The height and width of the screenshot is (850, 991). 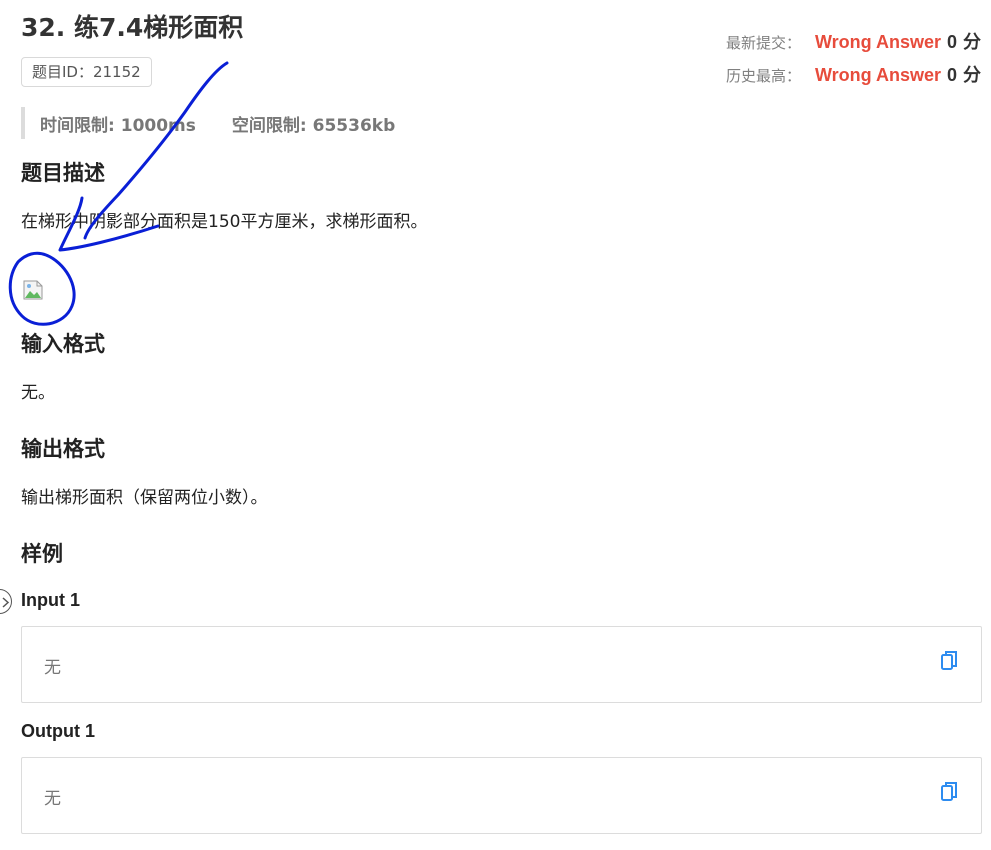 What do you see at coordinates (501, 664) in the screenshot?
I see `sample-input-box: 无` at bounding box center [501, 664].